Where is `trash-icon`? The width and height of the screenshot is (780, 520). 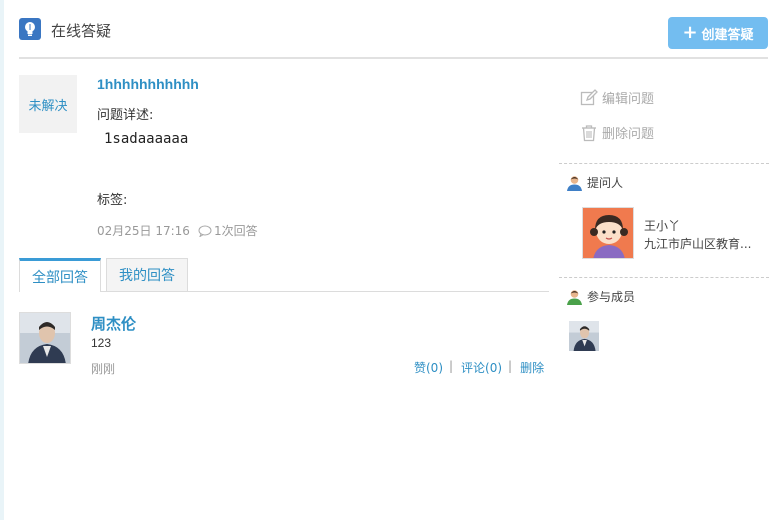 trash-icon is located at coordinates (589, 132).